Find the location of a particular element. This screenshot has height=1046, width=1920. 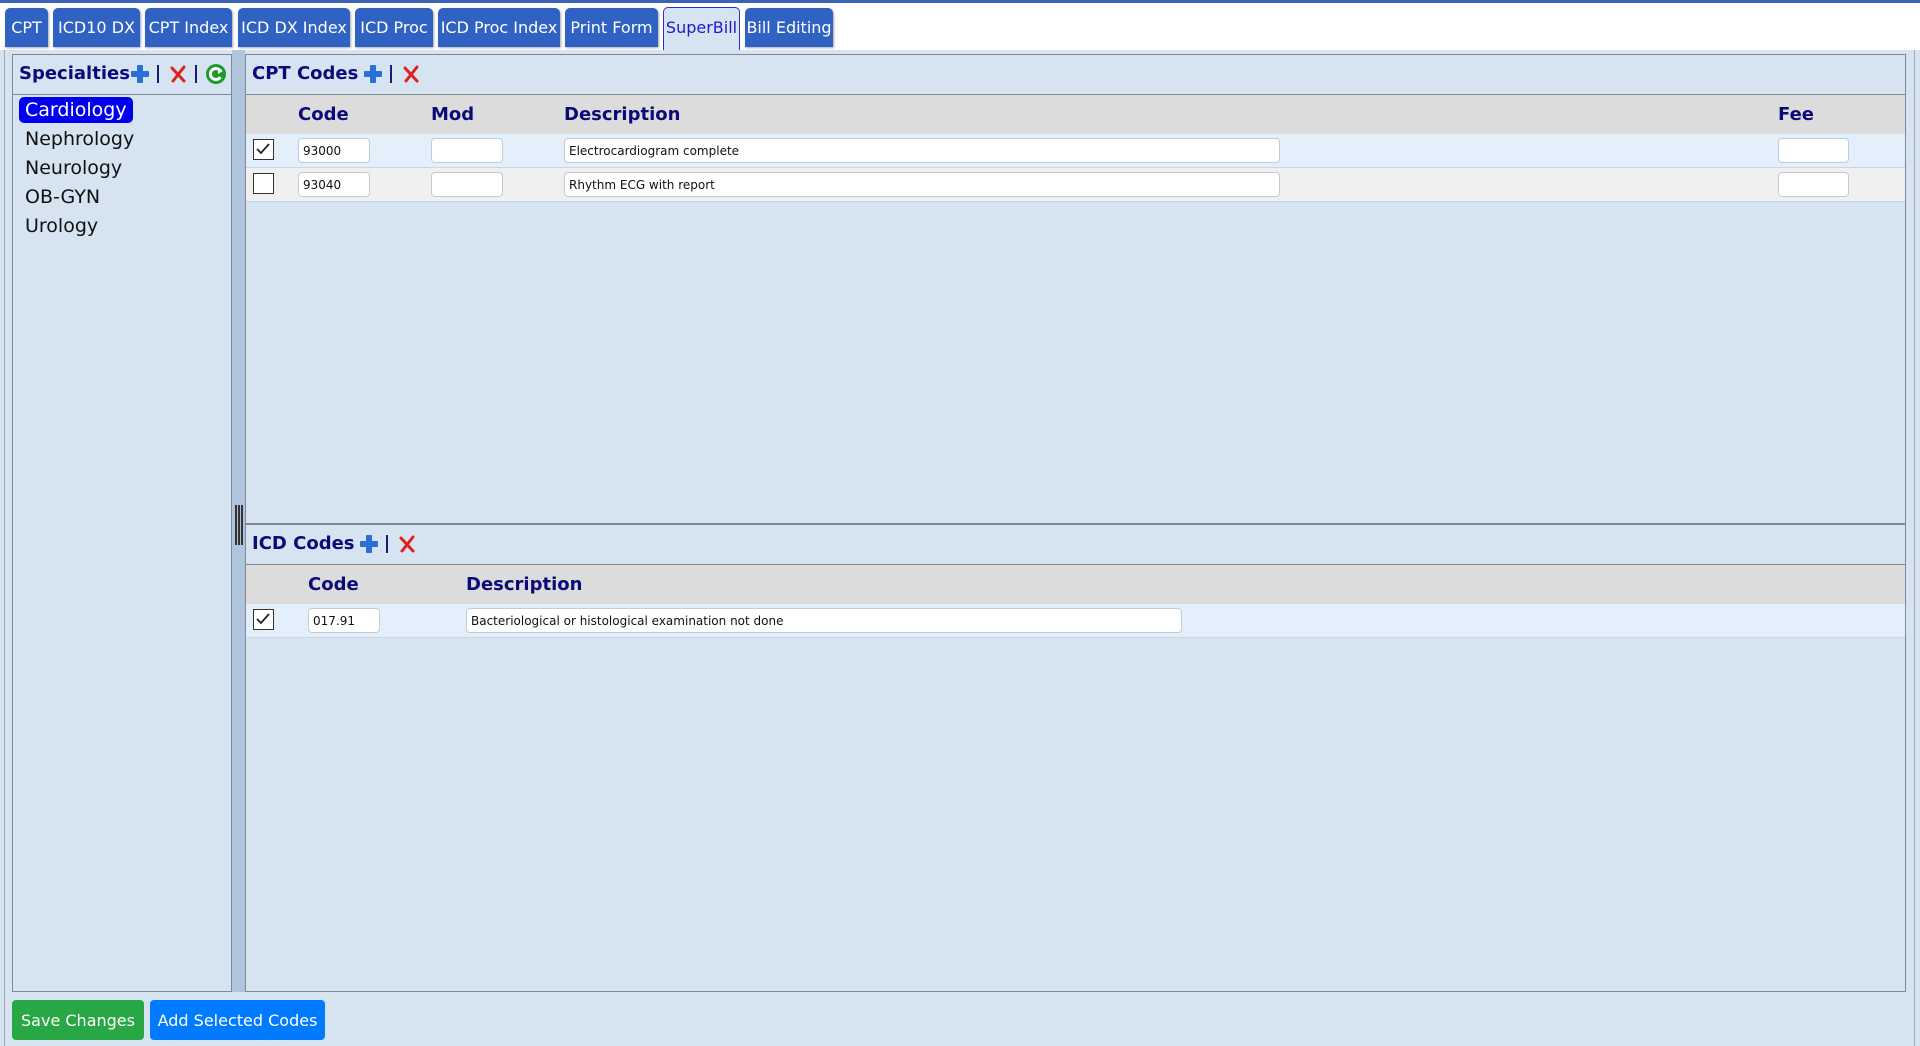

save-changes-button: Save Changes is located at coordinates (78, 1020).